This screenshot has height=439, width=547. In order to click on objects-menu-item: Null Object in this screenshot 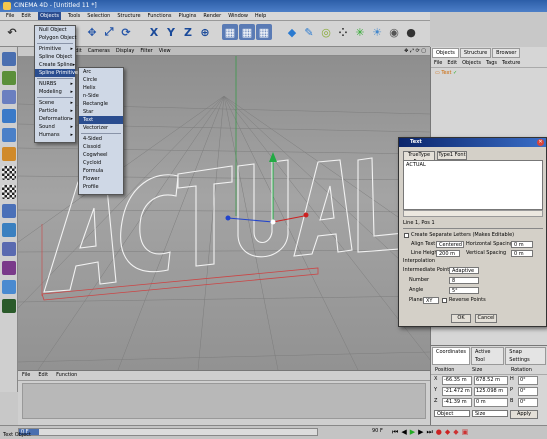, I will do `click(55, 30)`.